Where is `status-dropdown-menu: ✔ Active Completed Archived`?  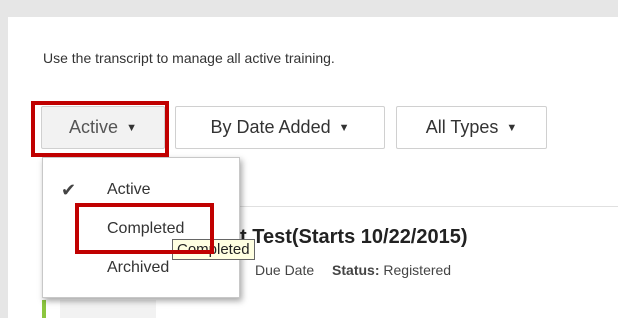
status-dropdown-menu: ✔ Active Completed Archived is located at coordinates (141, 227).